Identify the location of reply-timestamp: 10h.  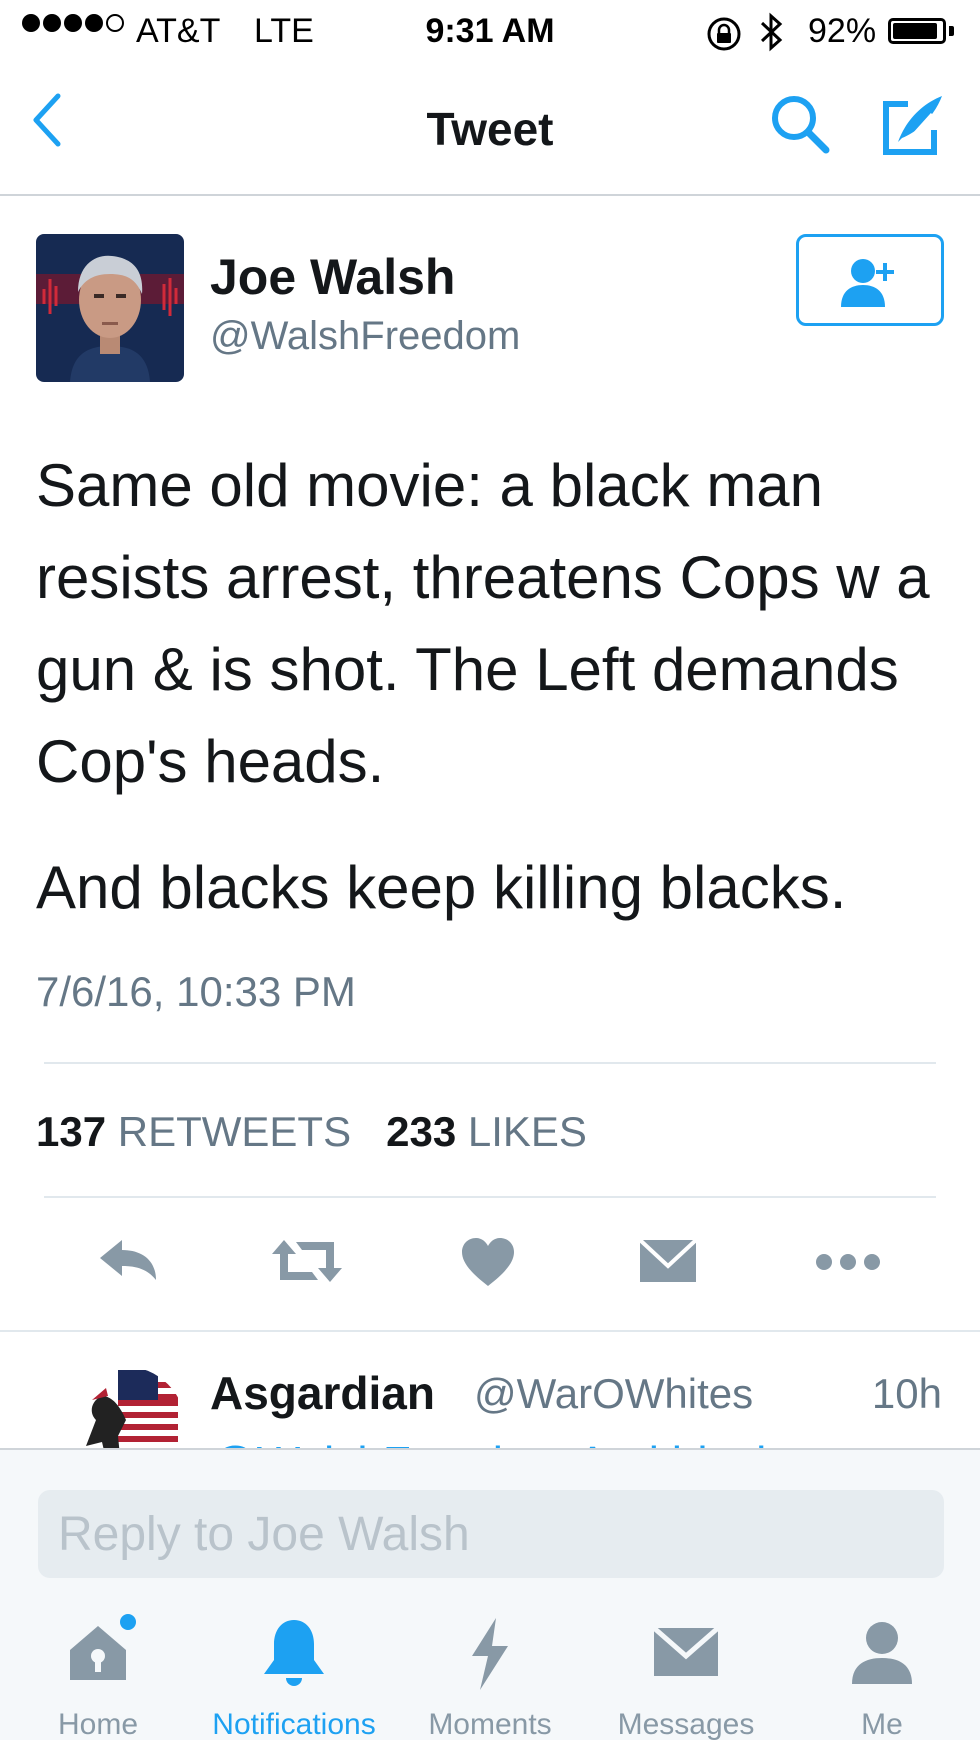
(906, 1393).